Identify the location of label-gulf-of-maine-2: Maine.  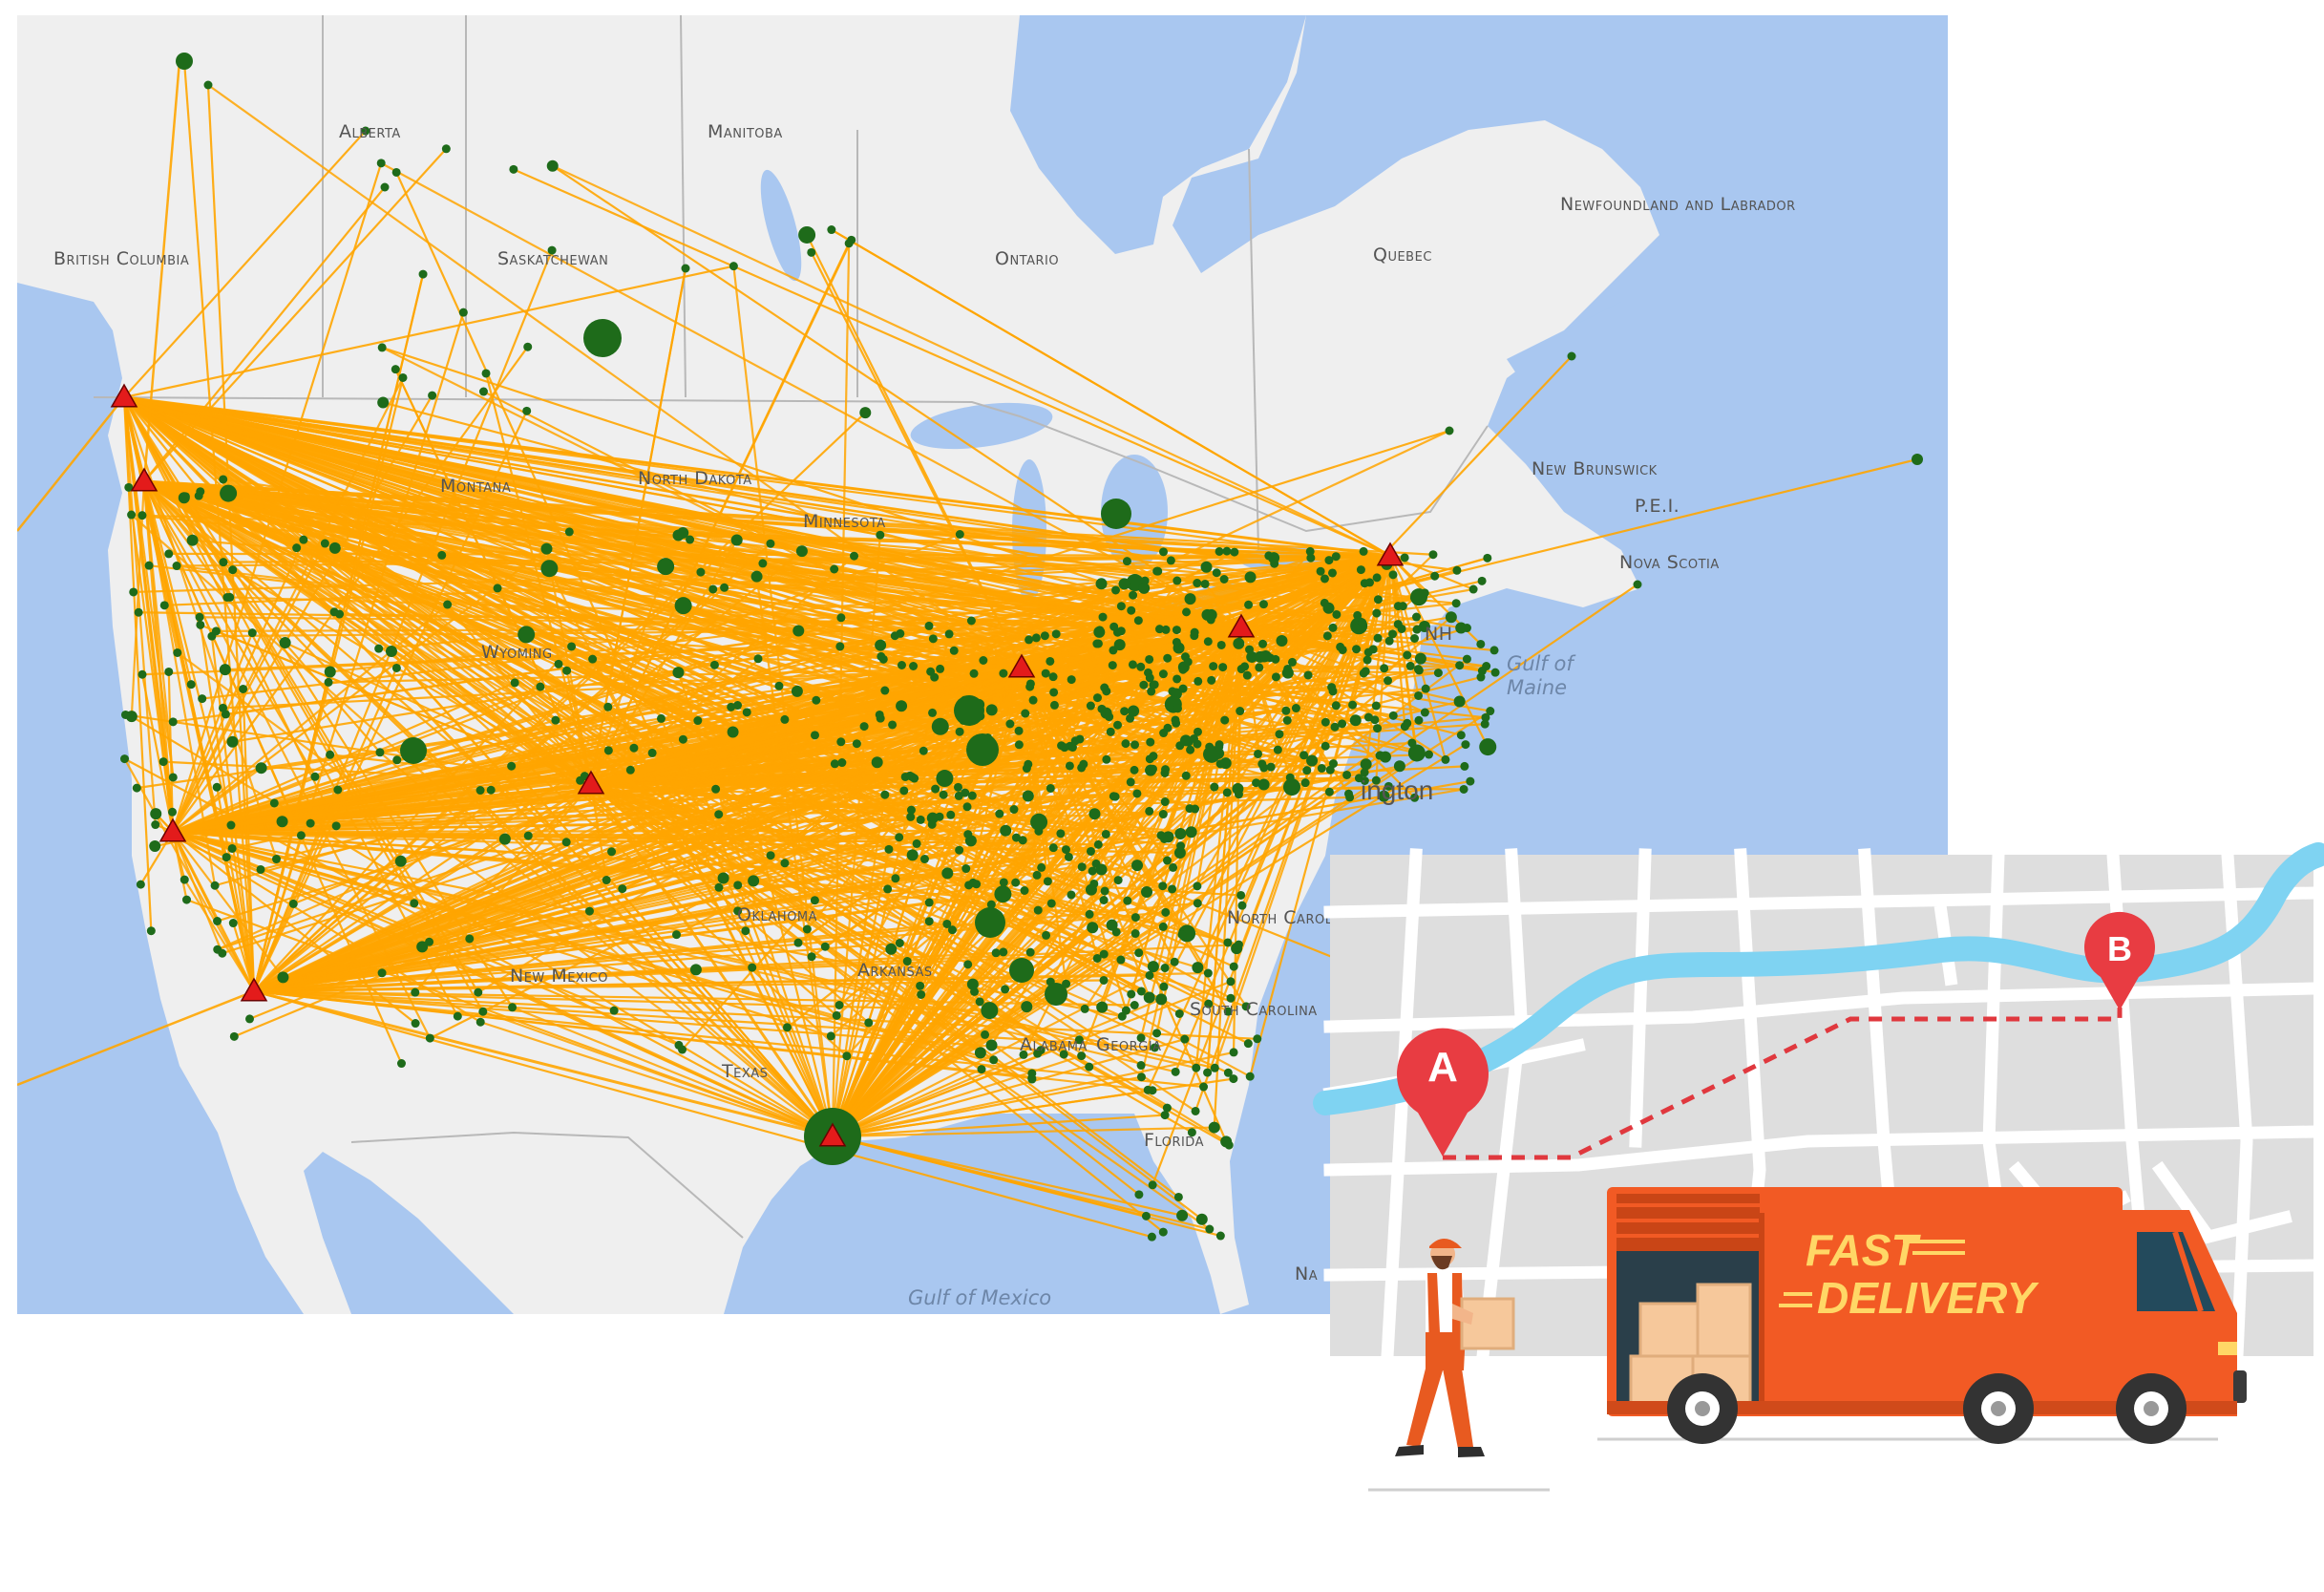
(1537, 687).